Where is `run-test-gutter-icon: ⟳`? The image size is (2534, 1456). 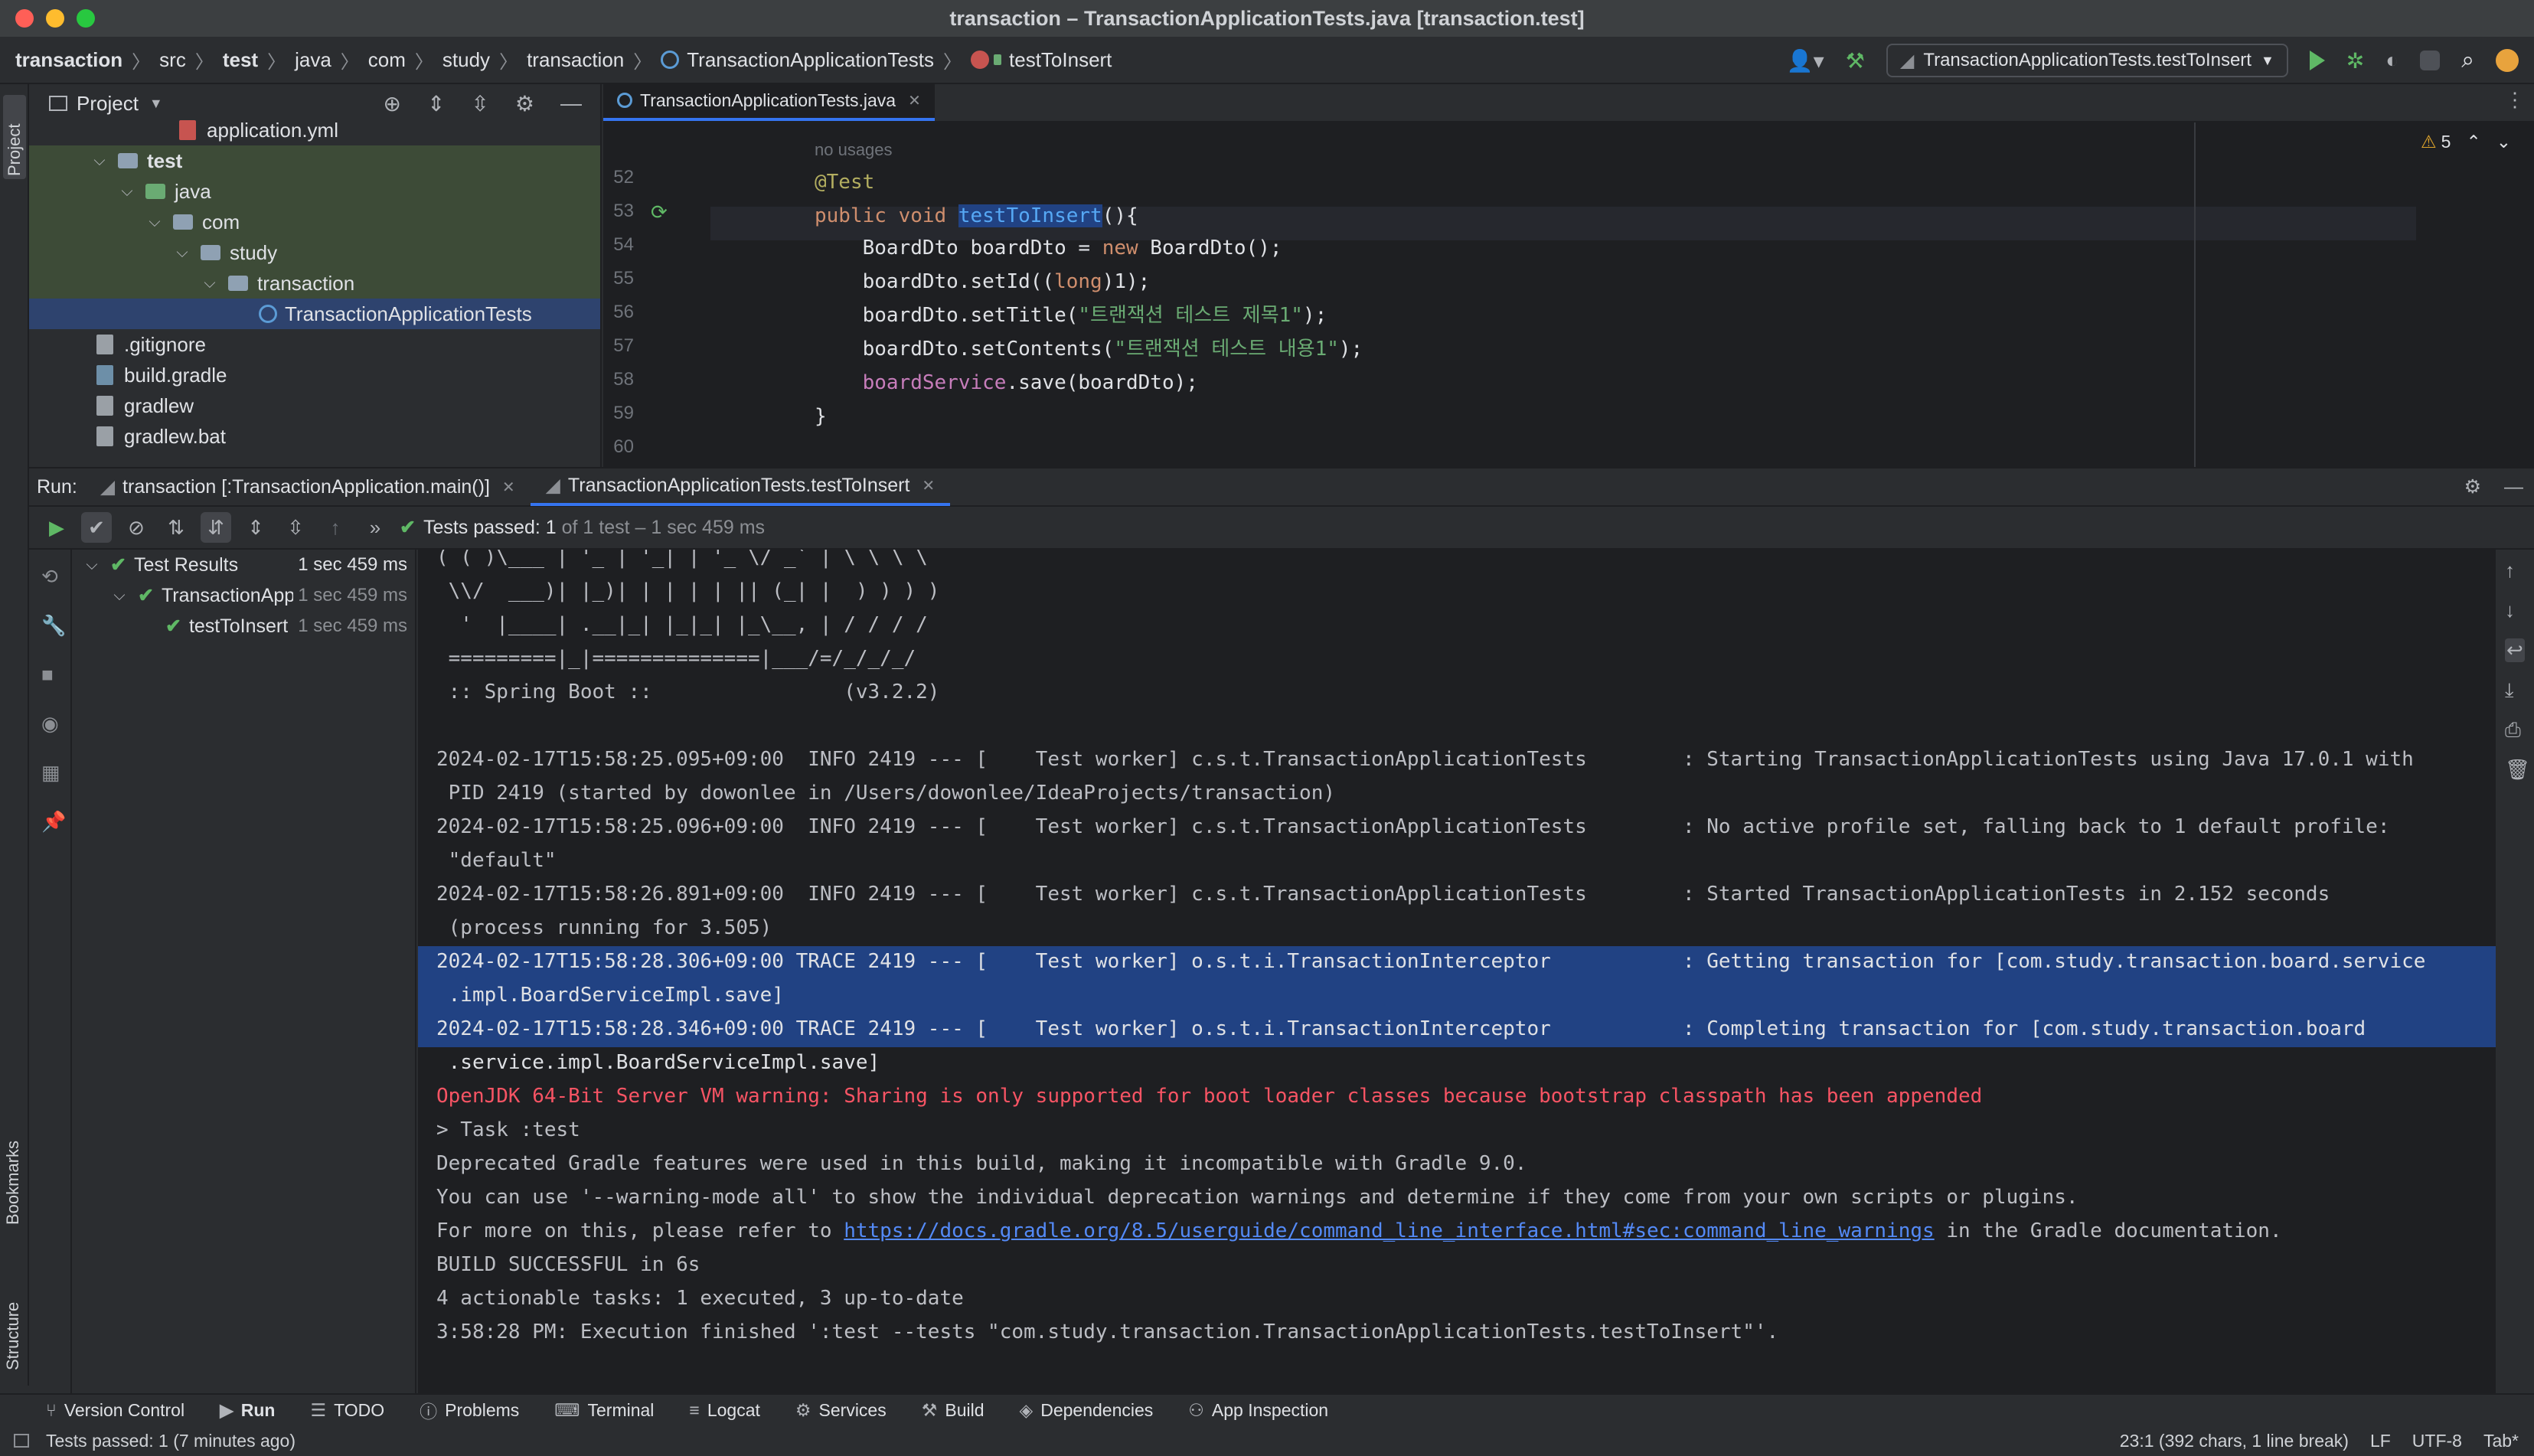
run-test-gutter-icon: ⟳ is located at coordinates (659, 213).